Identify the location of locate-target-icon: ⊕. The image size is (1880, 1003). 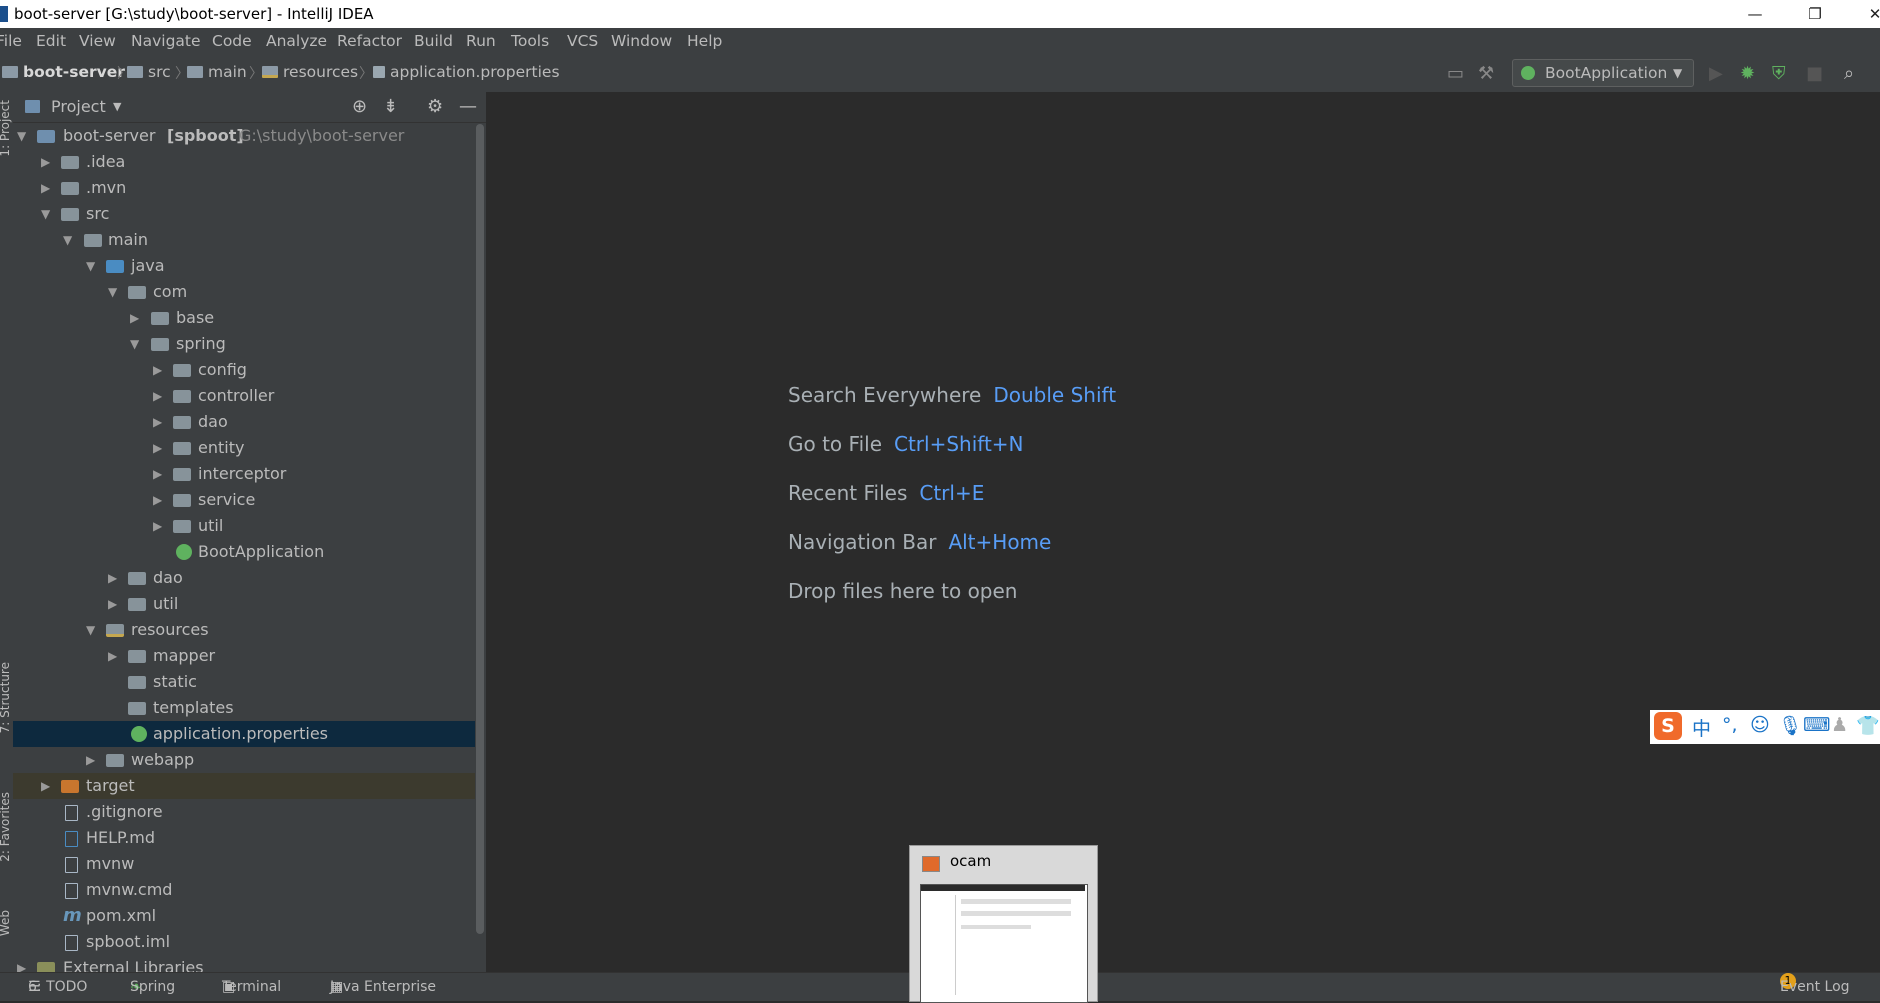
(359, 107).